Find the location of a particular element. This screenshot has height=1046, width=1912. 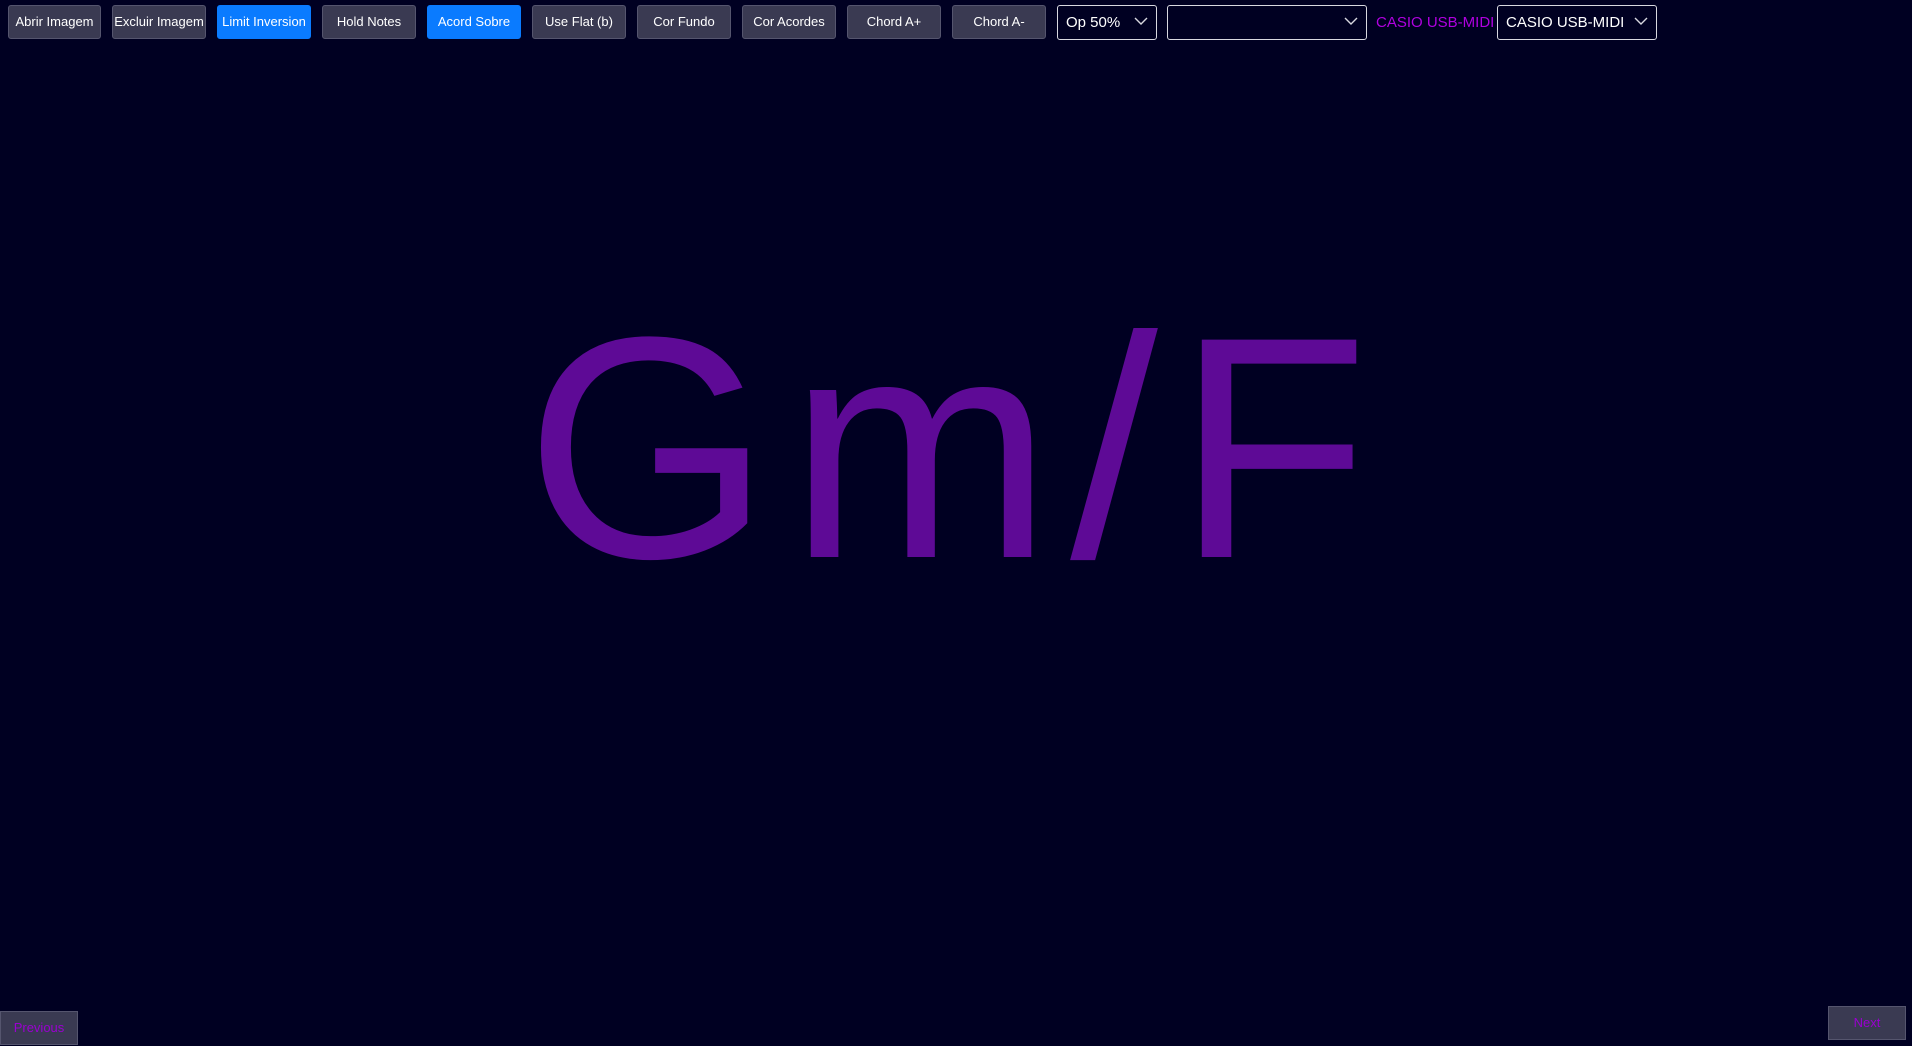

open-image-button: Abrir Imagem is located at coordinates (54, 22).